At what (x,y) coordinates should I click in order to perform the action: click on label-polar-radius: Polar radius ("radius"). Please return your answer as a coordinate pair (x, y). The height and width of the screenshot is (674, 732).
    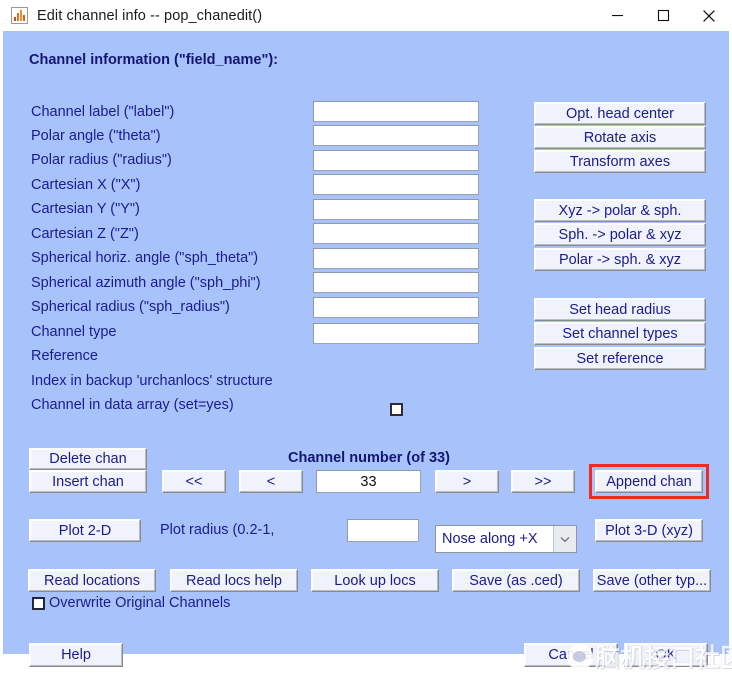
    Looking at the image, I should click on (101, 160).